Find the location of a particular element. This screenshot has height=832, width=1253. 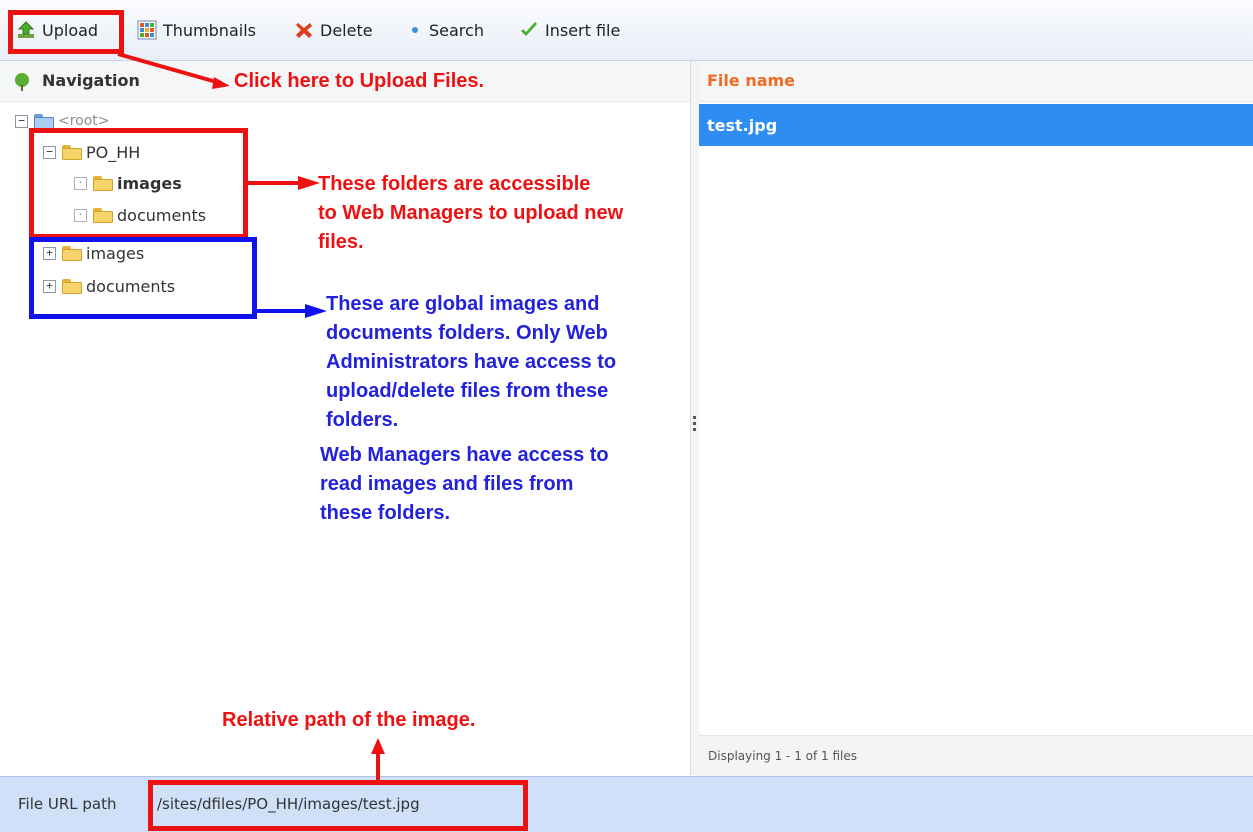

file-name-header-label: File name is located at coordinates (751, 80).